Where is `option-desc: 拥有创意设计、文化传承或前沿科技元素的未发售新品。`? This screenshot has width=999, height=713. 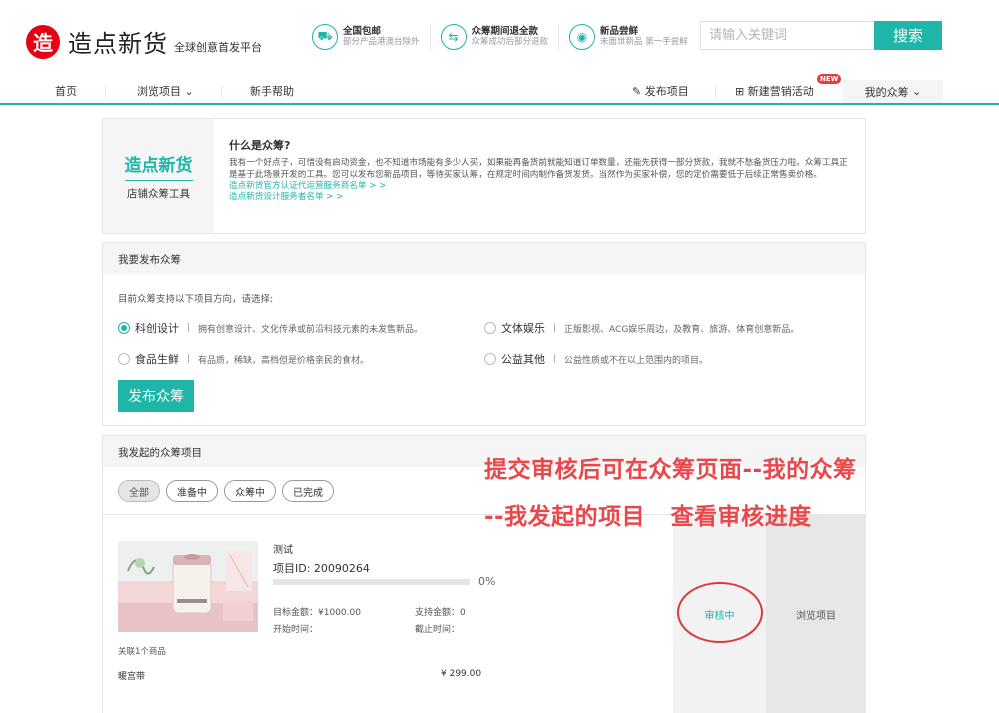 option-desc: 拥有创意设计、文化传承或前沿科技元素的未发售新品。 is located at coordinates (311, 329).